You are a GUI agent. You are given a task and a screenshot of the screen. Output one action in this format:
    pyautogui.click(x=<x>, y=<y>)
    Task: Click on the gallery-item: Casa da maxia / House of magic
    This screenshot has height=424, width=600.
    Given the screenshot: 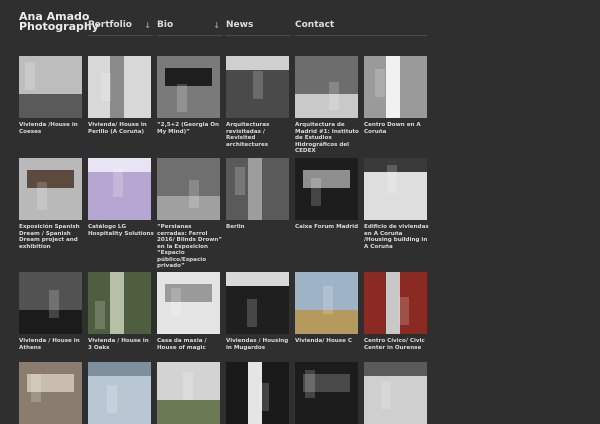 What is the action you would take?
    pyautogui.click(x=188, y=311)
    